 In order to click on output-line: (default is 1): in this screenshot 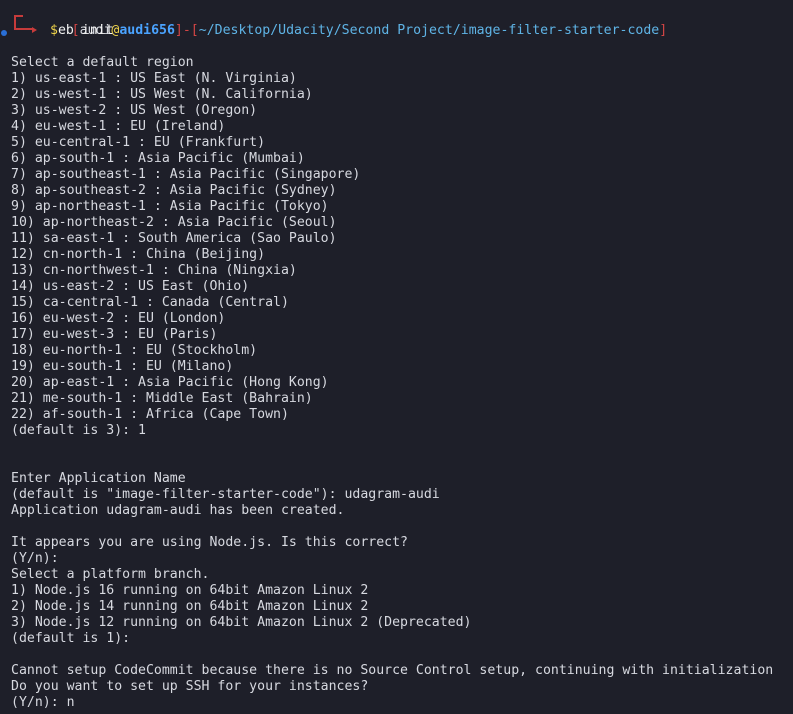, I will do `click(71, 638)`.